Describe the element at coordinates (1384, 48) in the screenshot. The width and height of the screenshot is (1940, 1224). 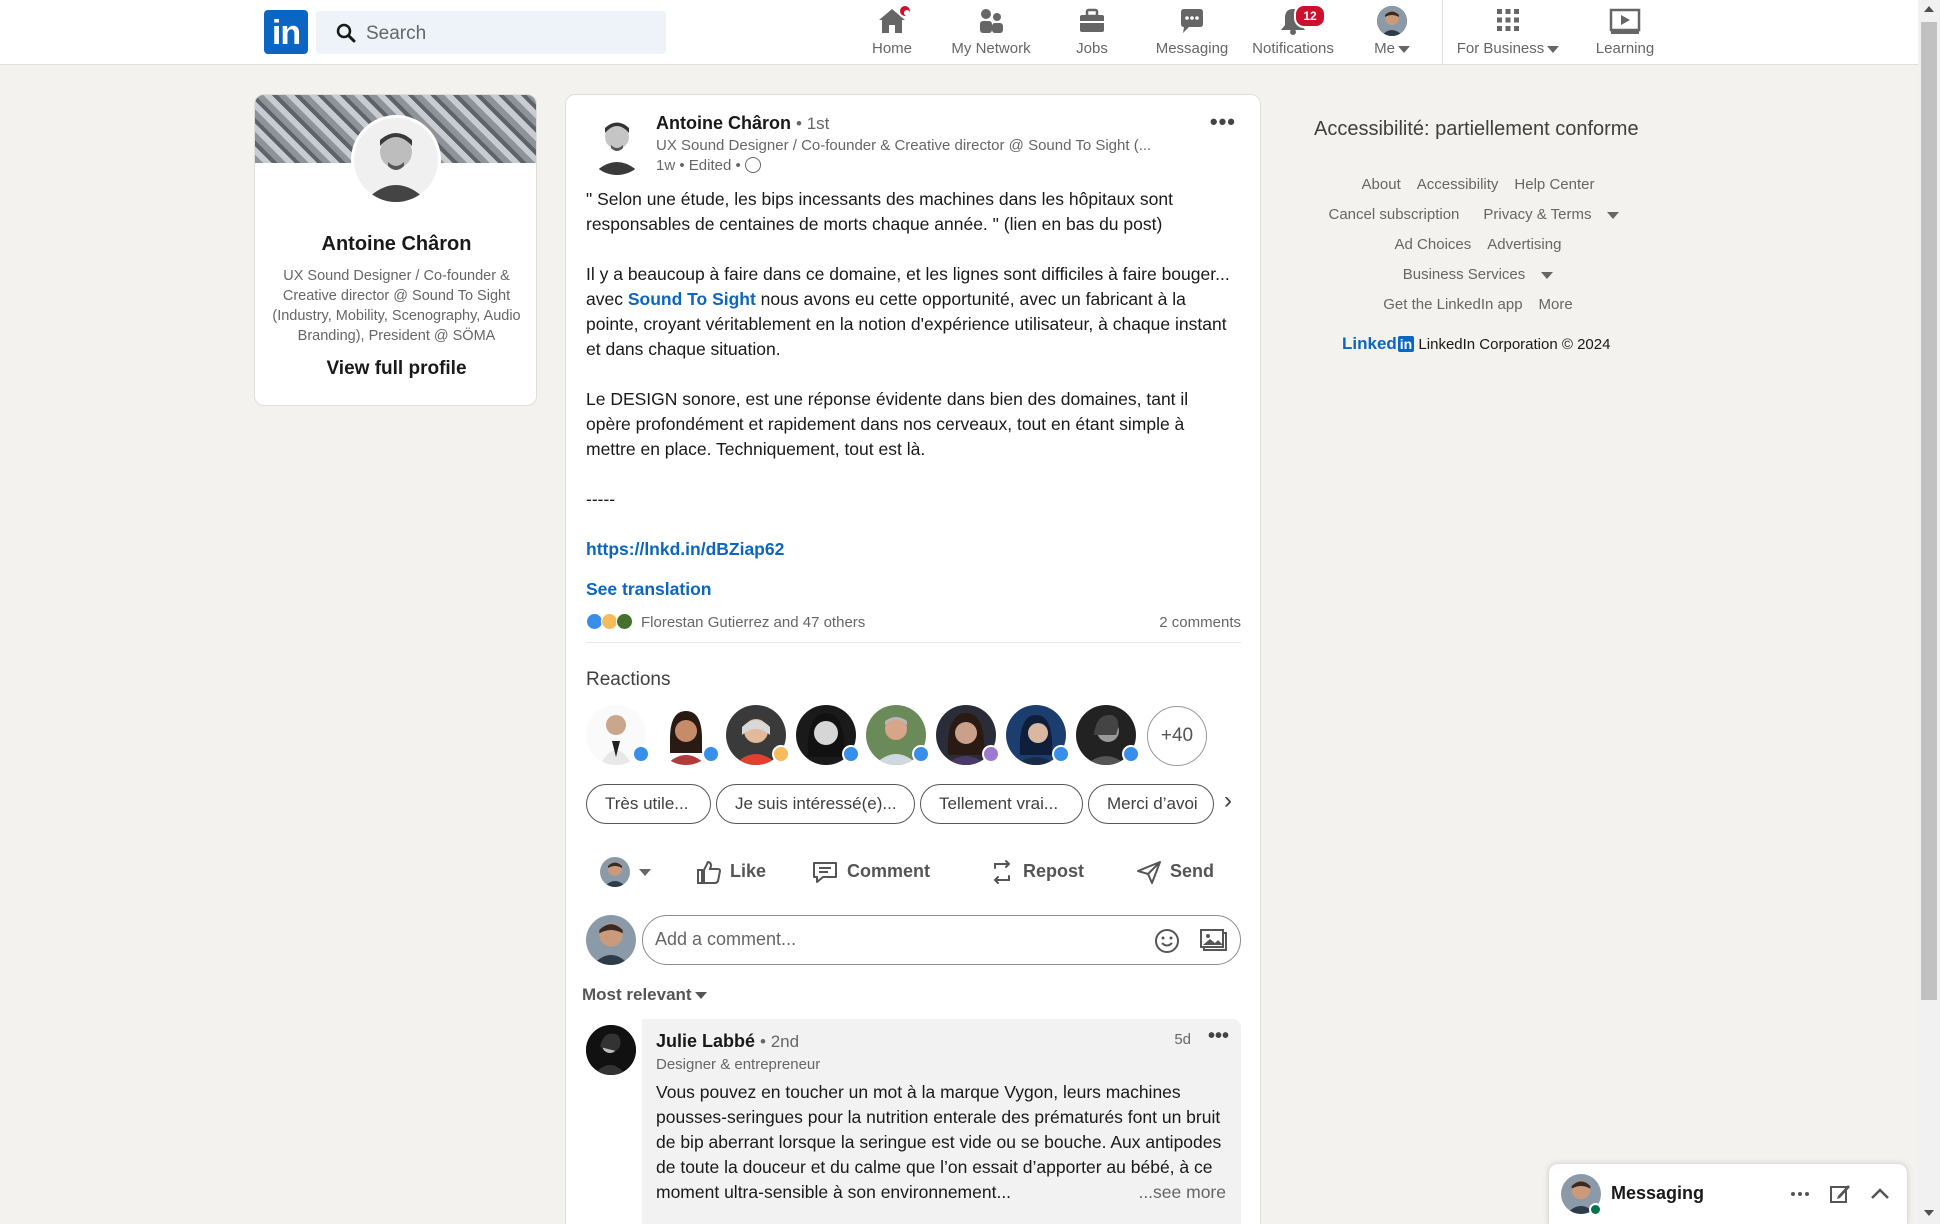
I see `nav-label: Me` at that location.